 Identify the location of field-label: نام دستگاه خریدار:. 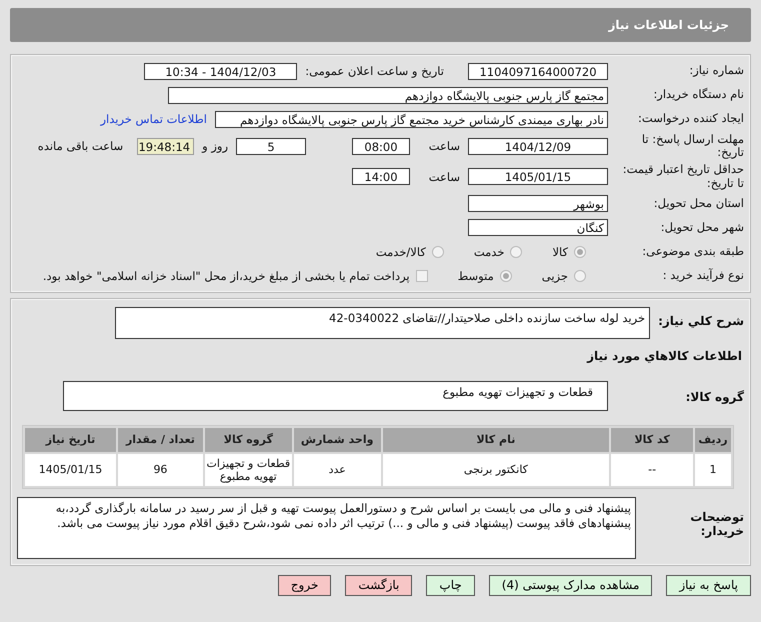
(698, 95).